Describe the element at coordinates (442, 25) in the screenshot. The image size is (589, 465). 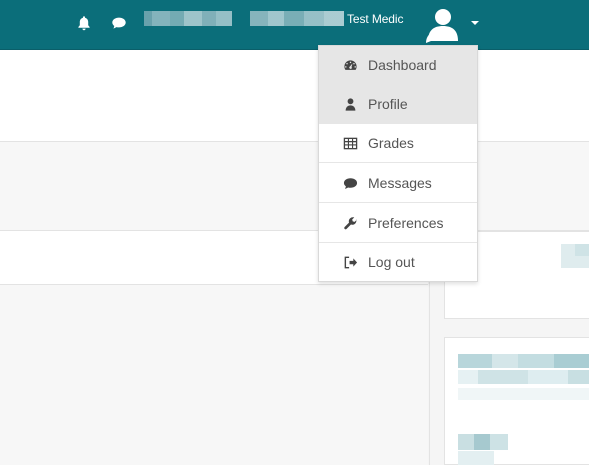
I see `user-avatar-icon` at that location.